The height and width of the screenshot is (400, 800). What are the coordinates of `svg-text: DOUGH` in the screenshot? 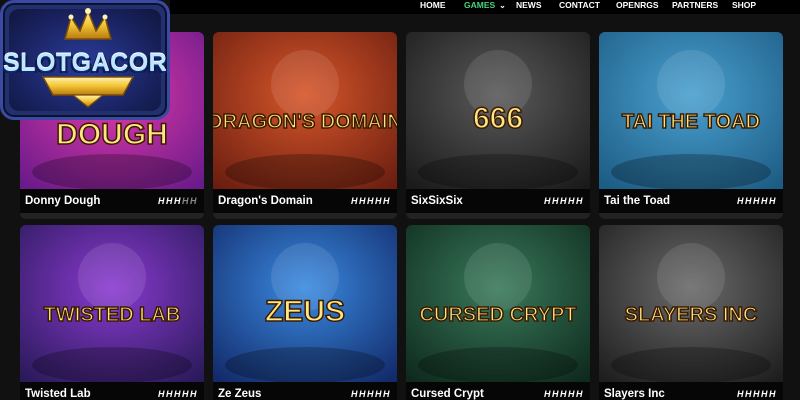 It's located at (112, 134).